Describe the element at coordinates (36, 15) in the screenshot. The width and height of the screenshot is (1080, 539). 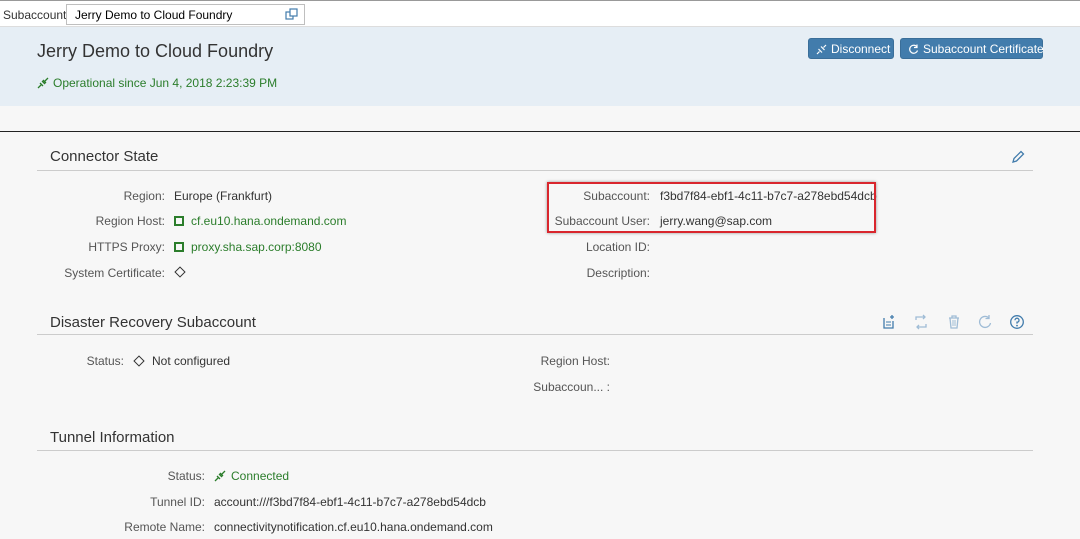
I see `subaccount-label: Subaccount:` at that location.